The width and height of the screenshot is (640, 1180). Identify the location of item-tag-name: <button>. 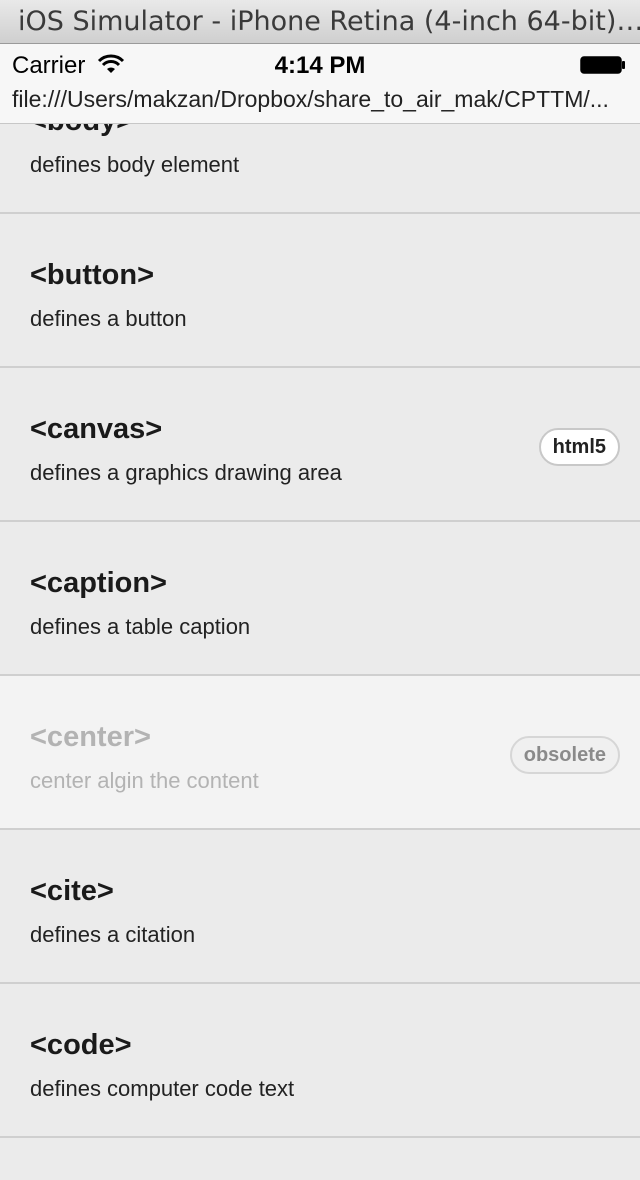
(92, 275).